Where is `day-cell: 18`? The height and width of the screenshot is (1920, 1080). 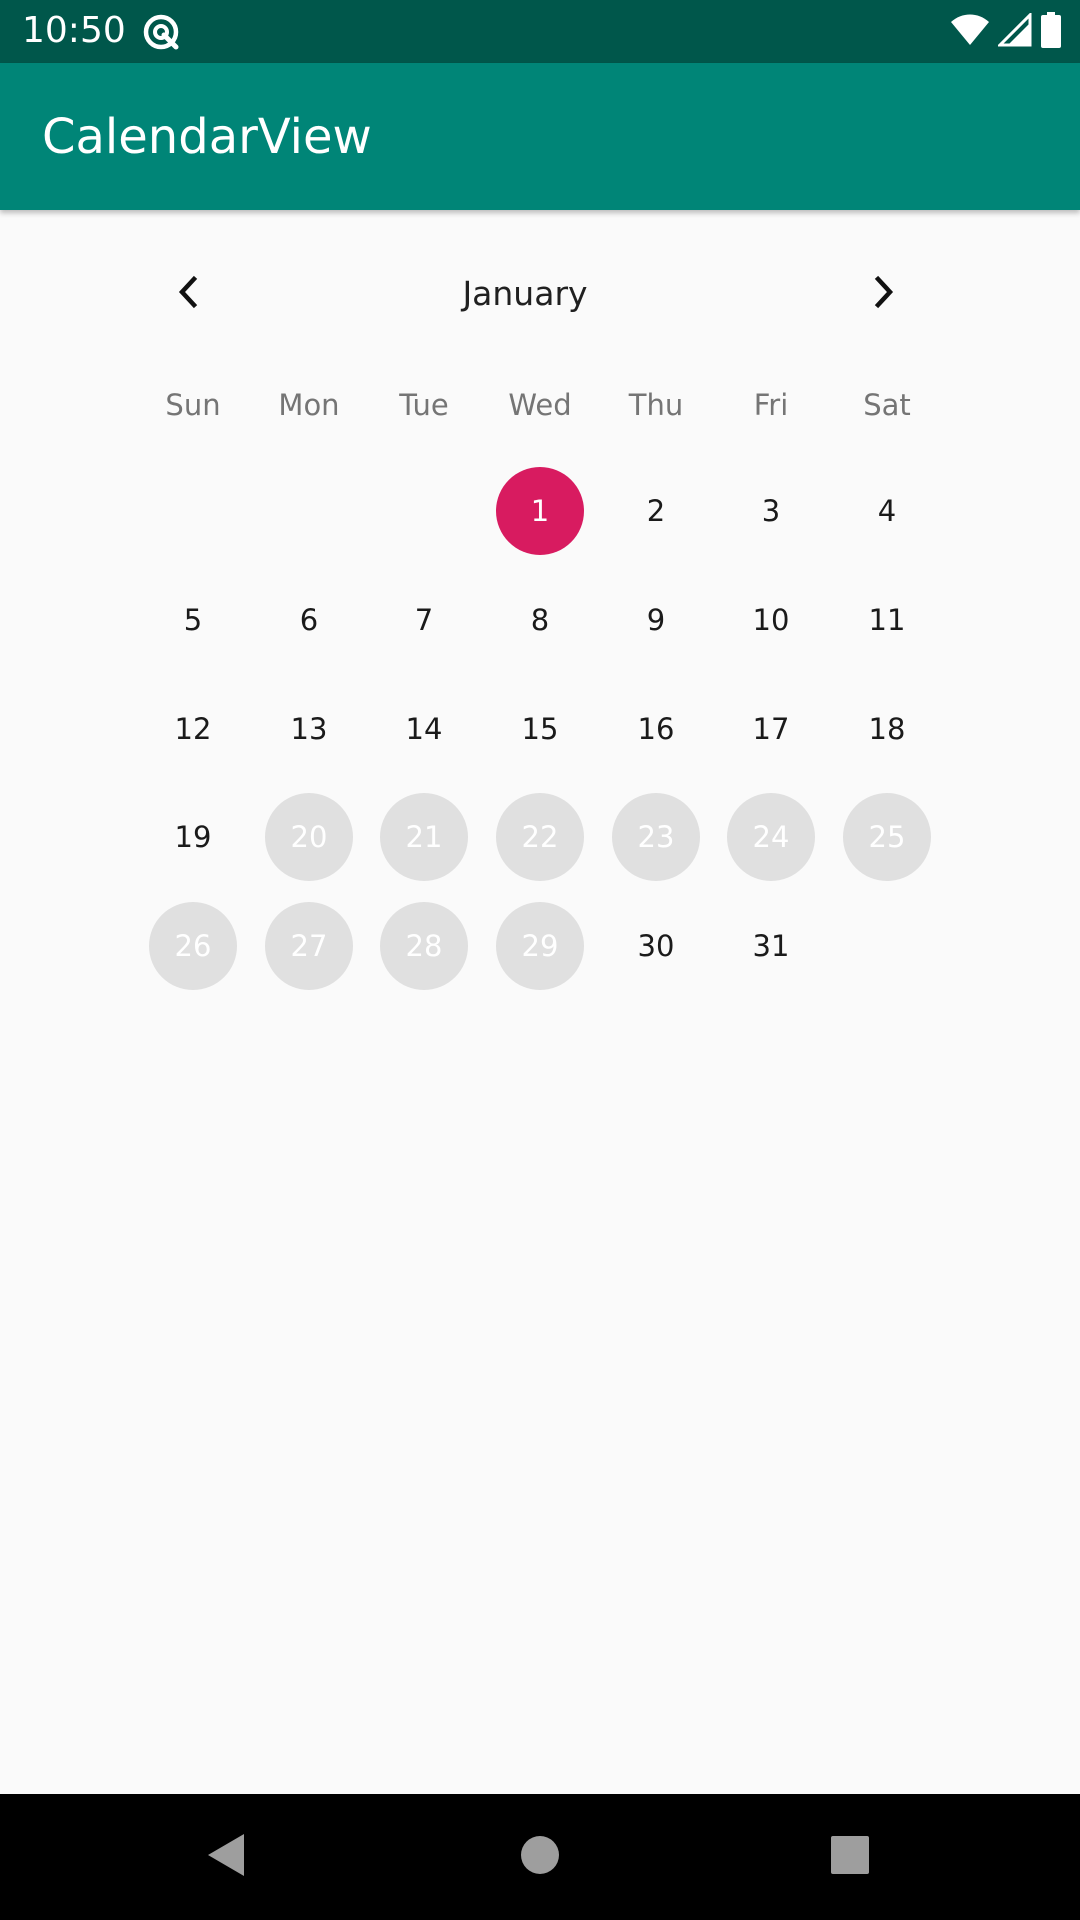
day-cell: 18 is located at coordinates (887, 729).